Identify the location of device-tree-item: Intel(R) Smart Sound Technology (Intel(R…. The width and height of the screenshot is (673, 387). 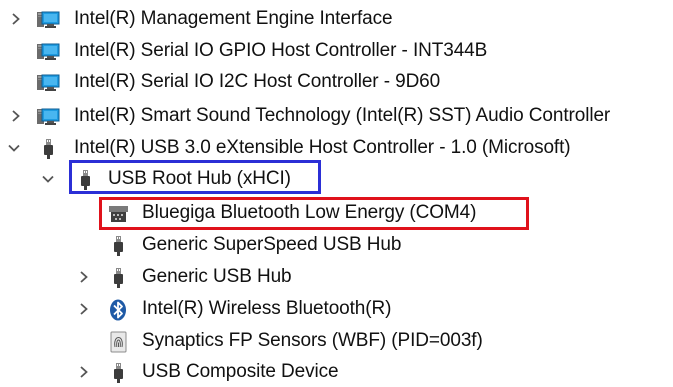
(336, 116).